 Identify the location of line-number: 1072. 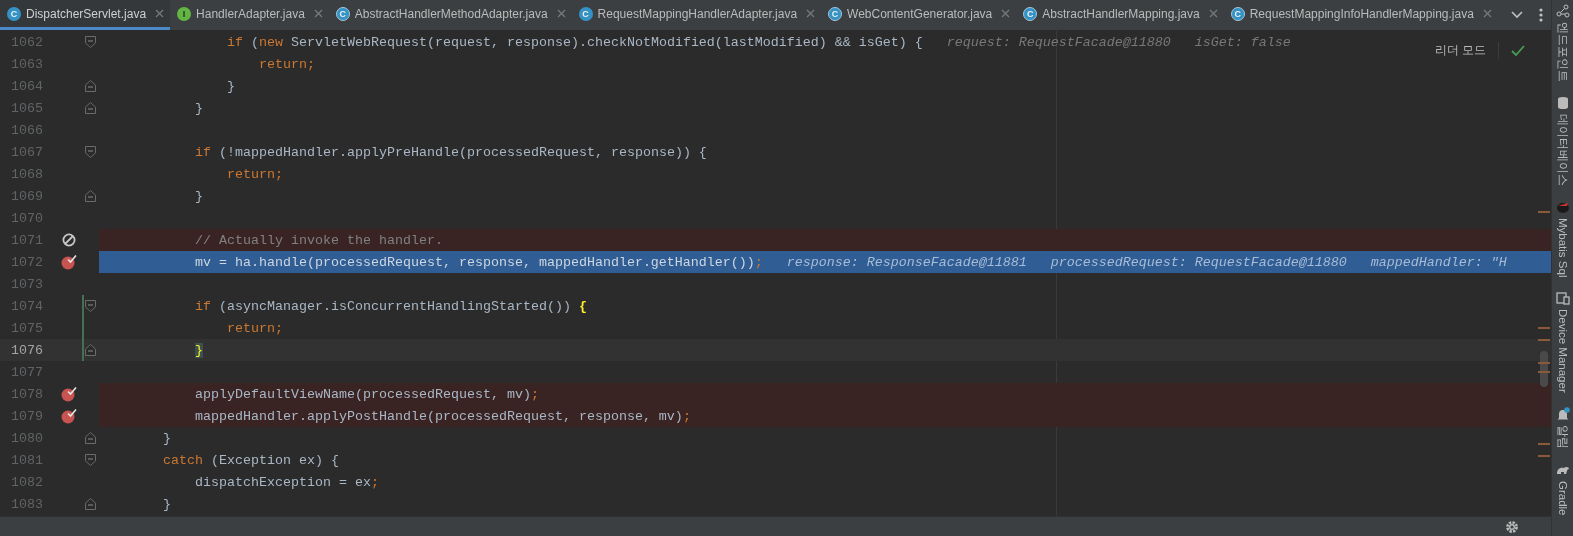
(27, 262).